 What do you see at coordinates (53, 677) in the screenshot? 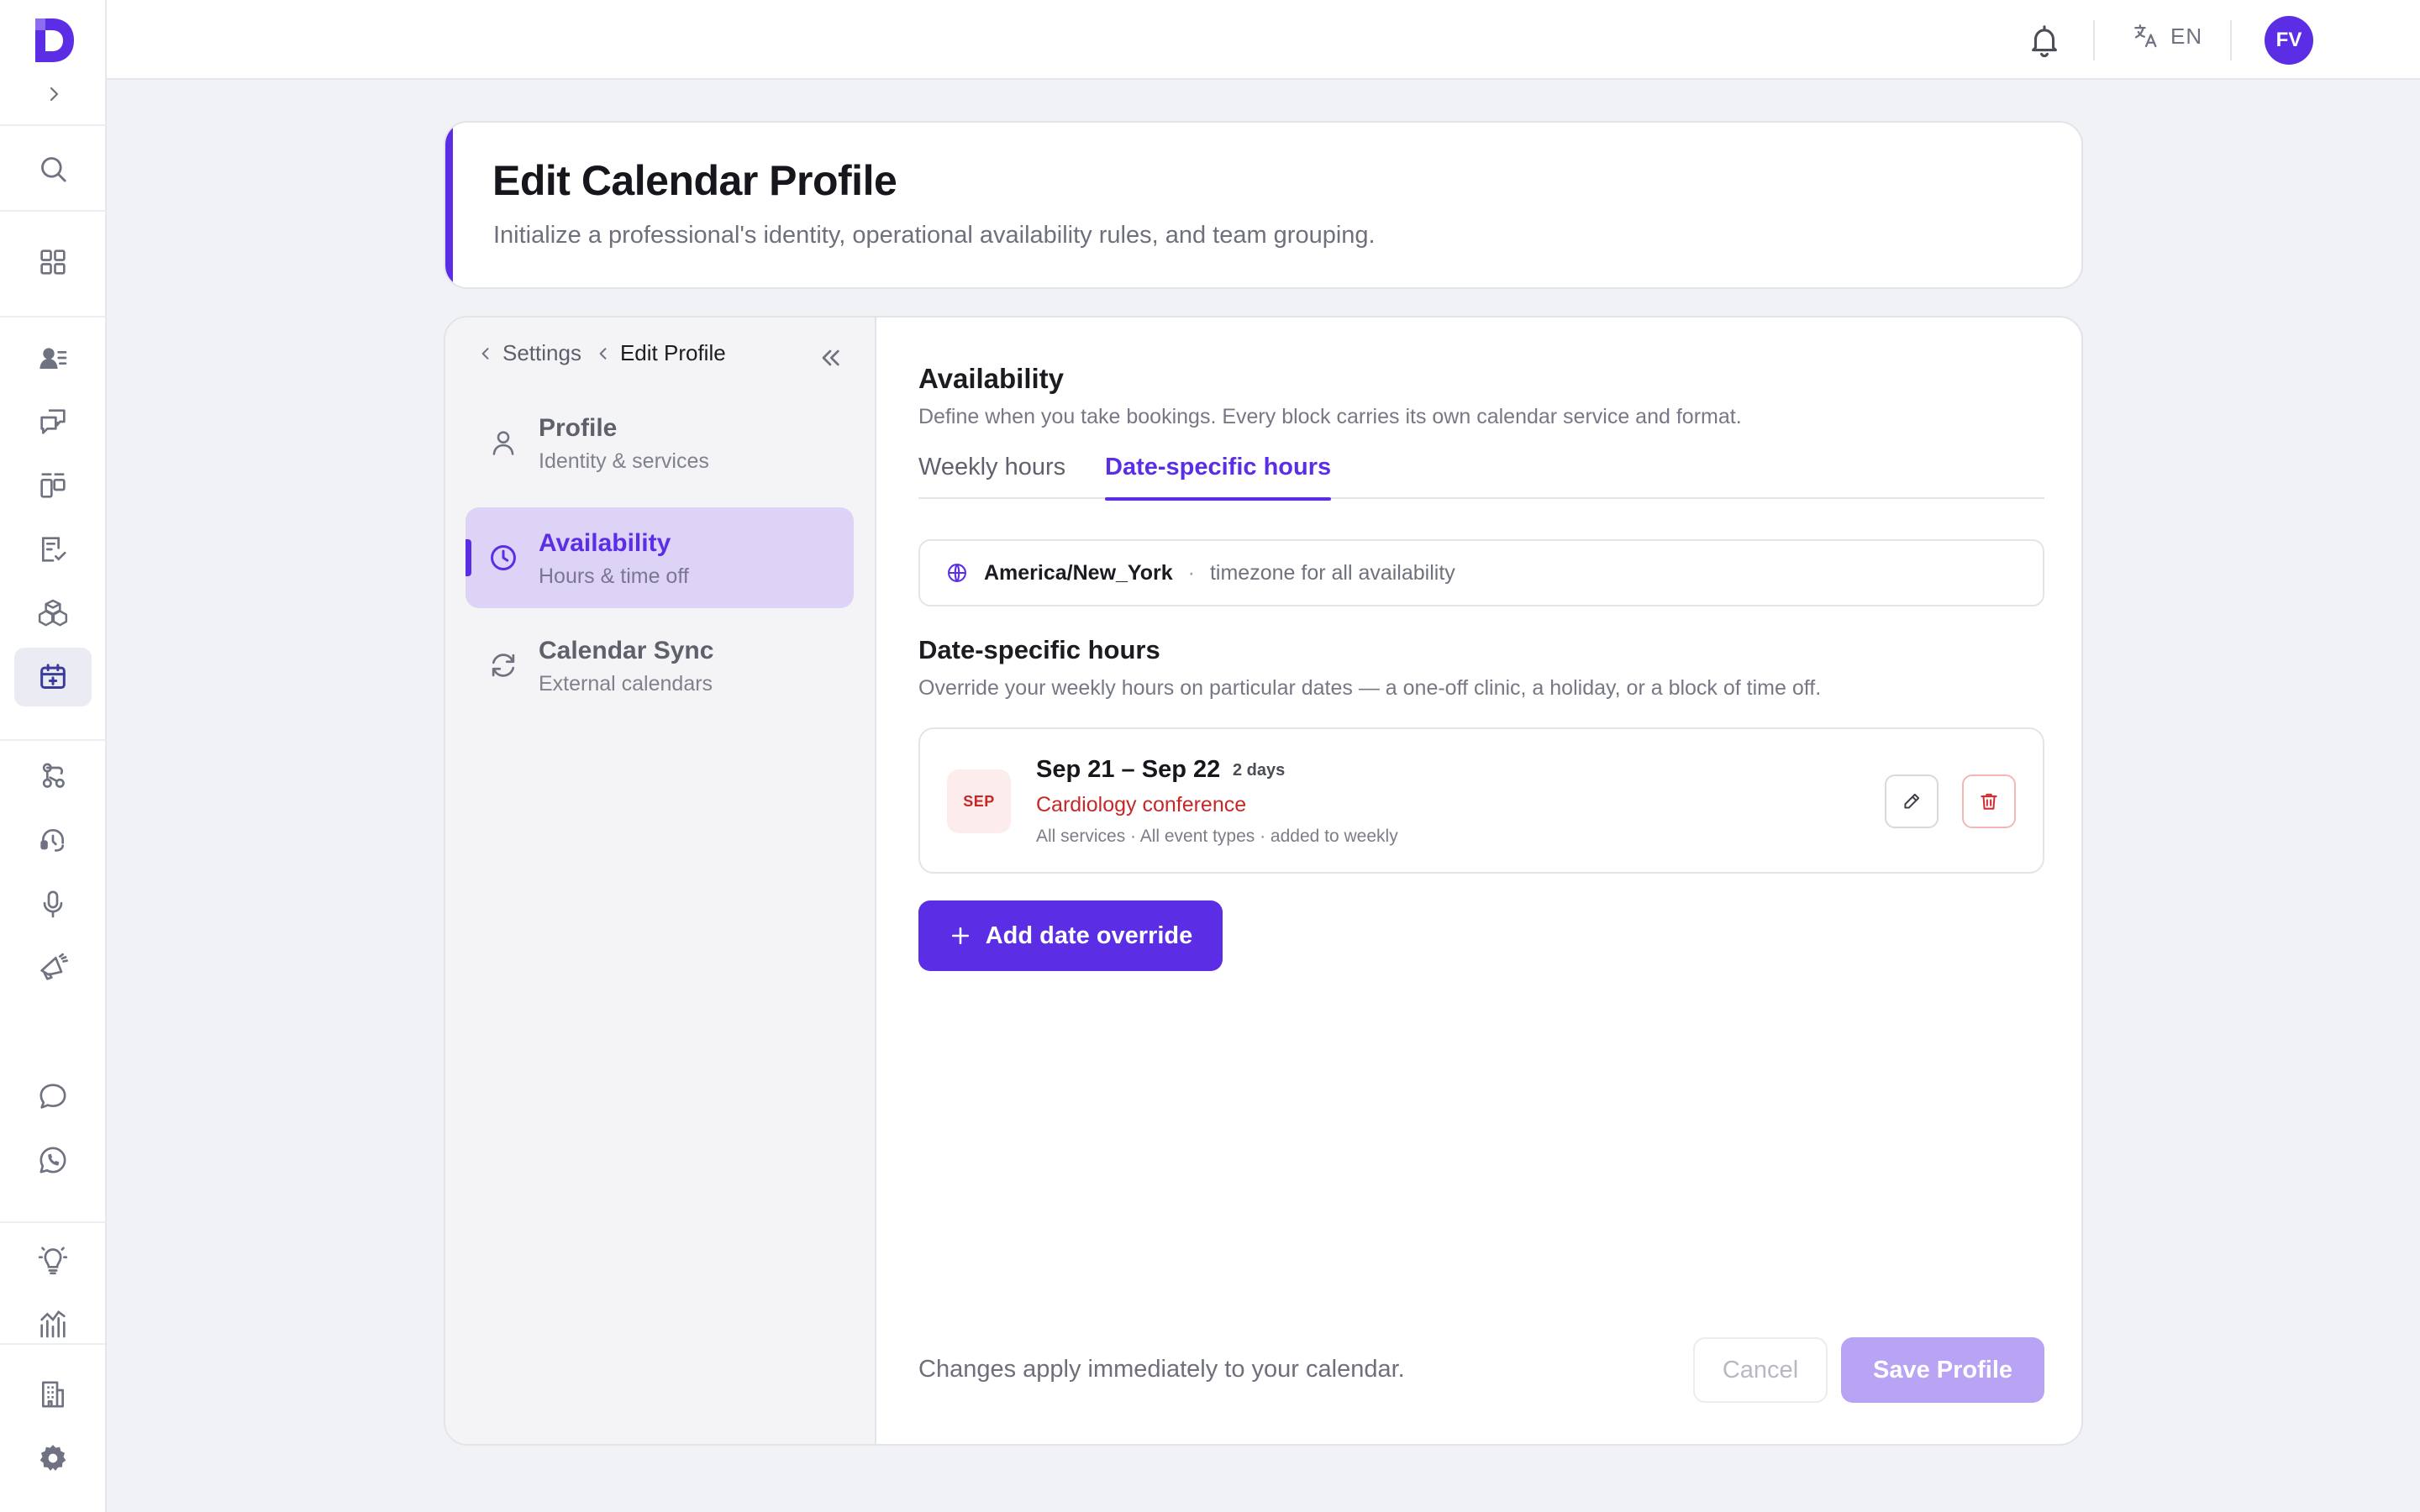
I see `calendar-icon` at bounding box center [53, 677].